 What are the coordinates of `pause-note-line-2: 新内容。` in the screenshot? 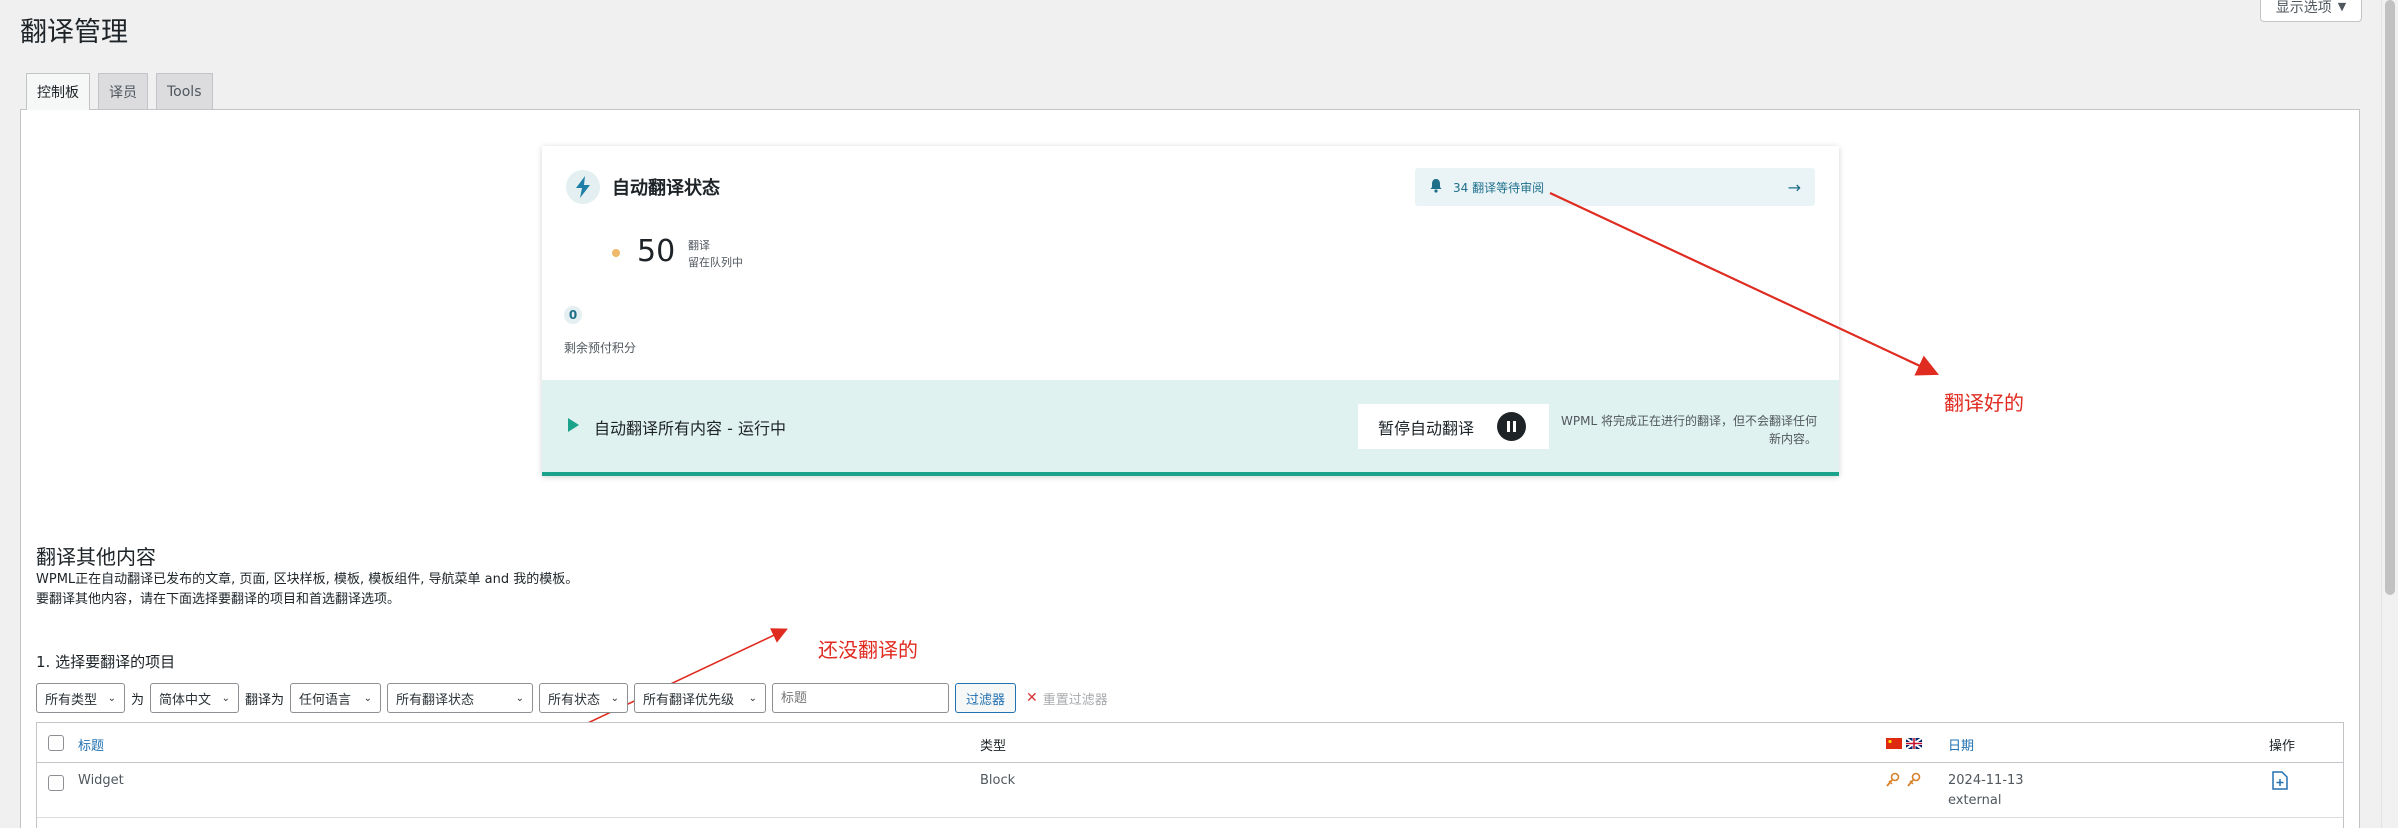 It's located at (1792, 439).